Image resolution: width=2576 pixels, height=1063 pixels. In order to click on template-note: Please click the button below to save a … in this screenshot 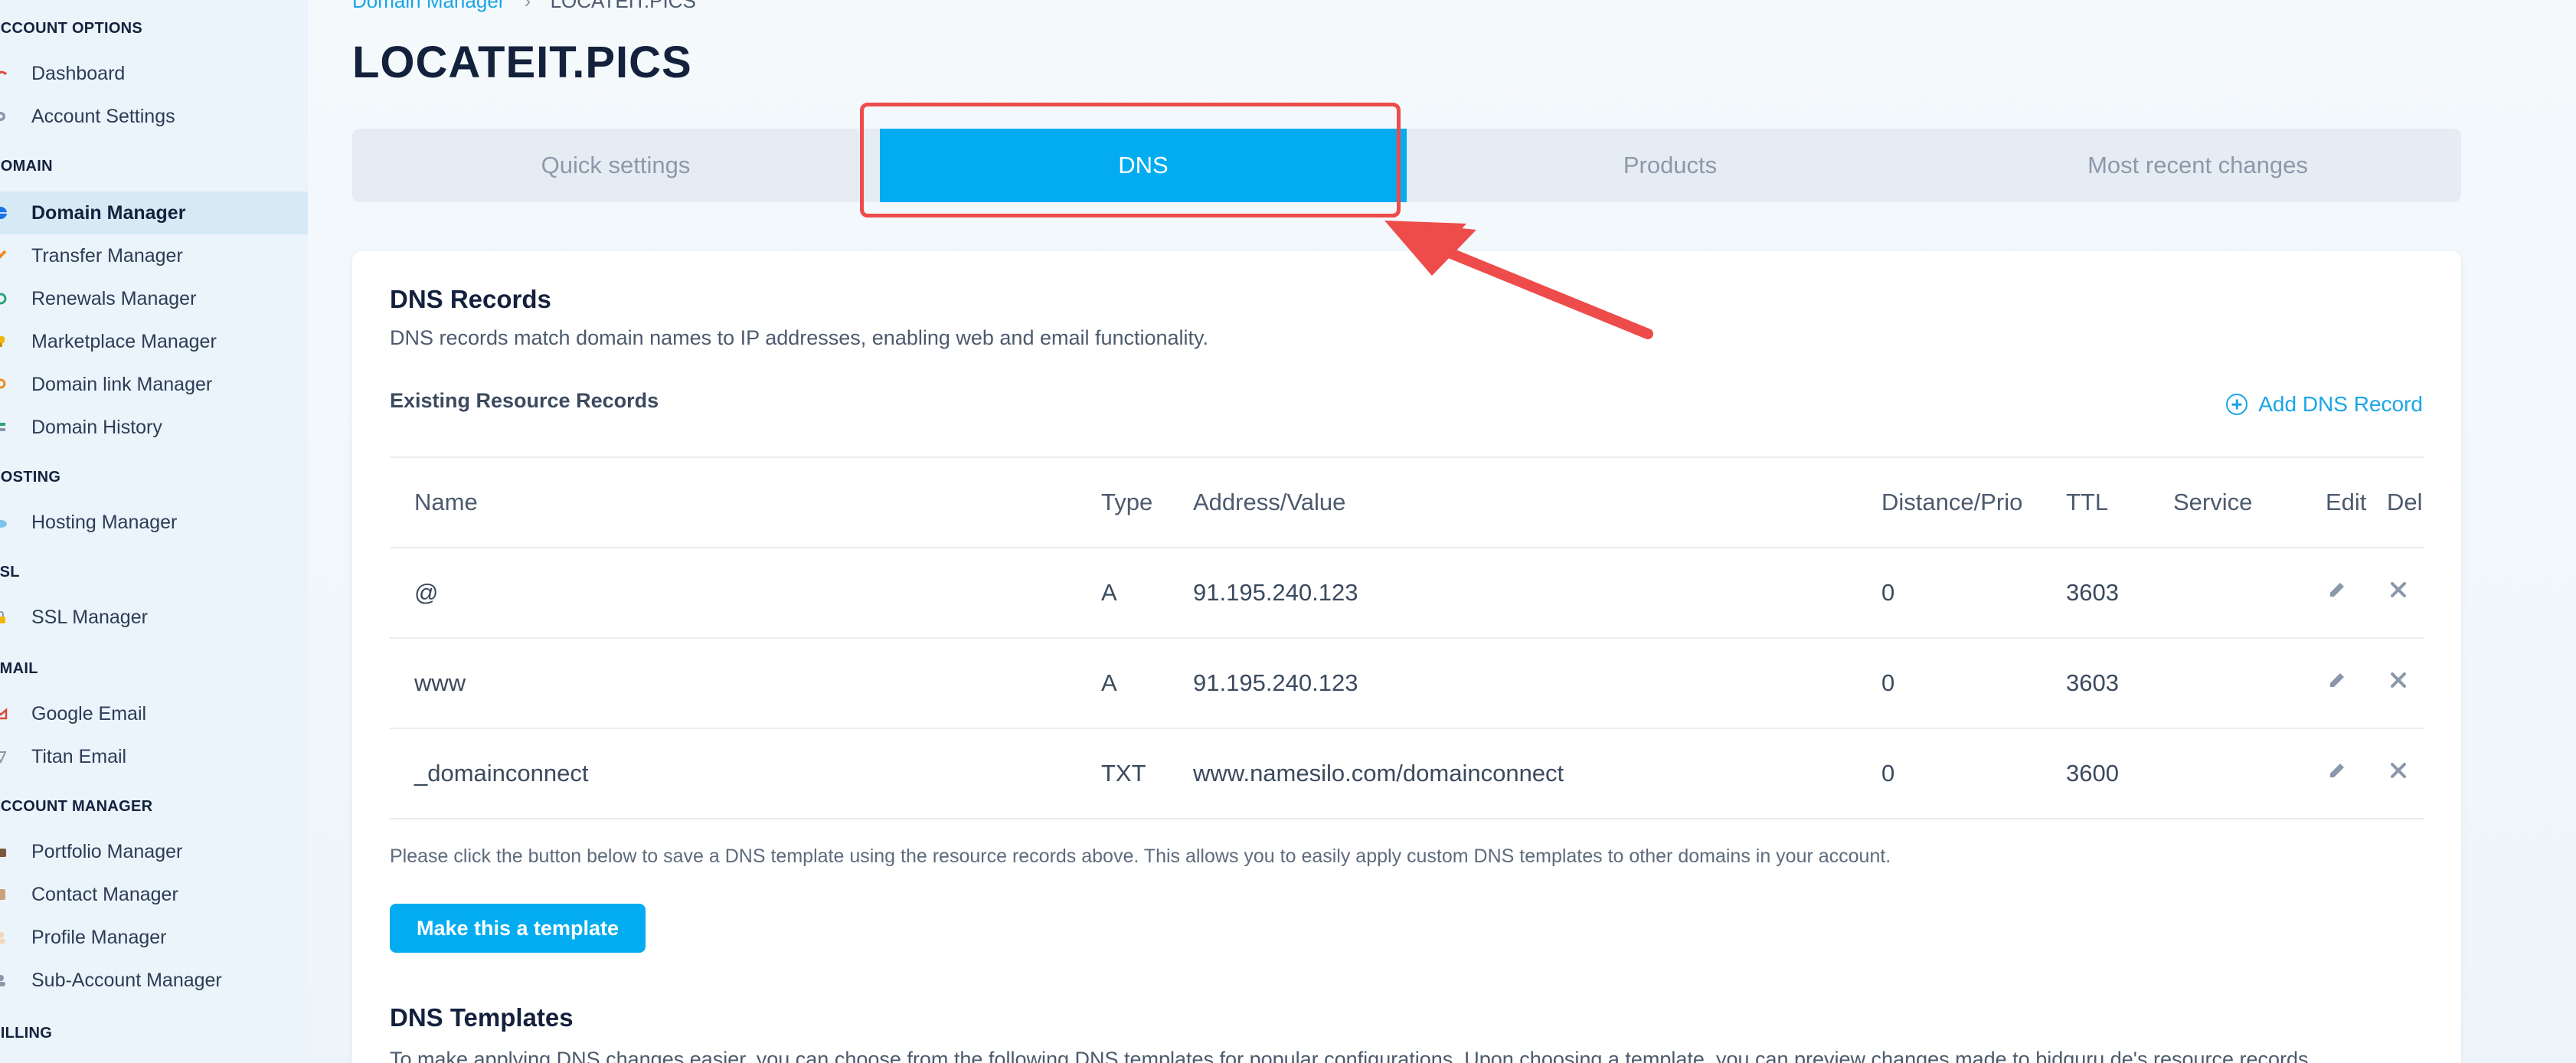, I will do `click(1140, 856)`.